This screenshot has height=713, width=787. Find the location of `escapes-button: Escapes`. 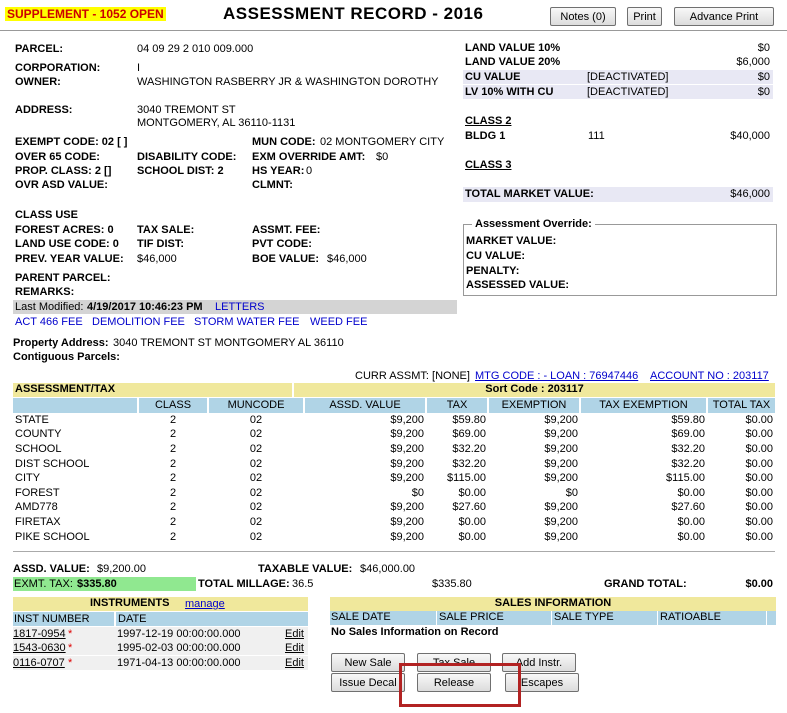

escapes-button: Escapes is located at coordinates (542, 682).